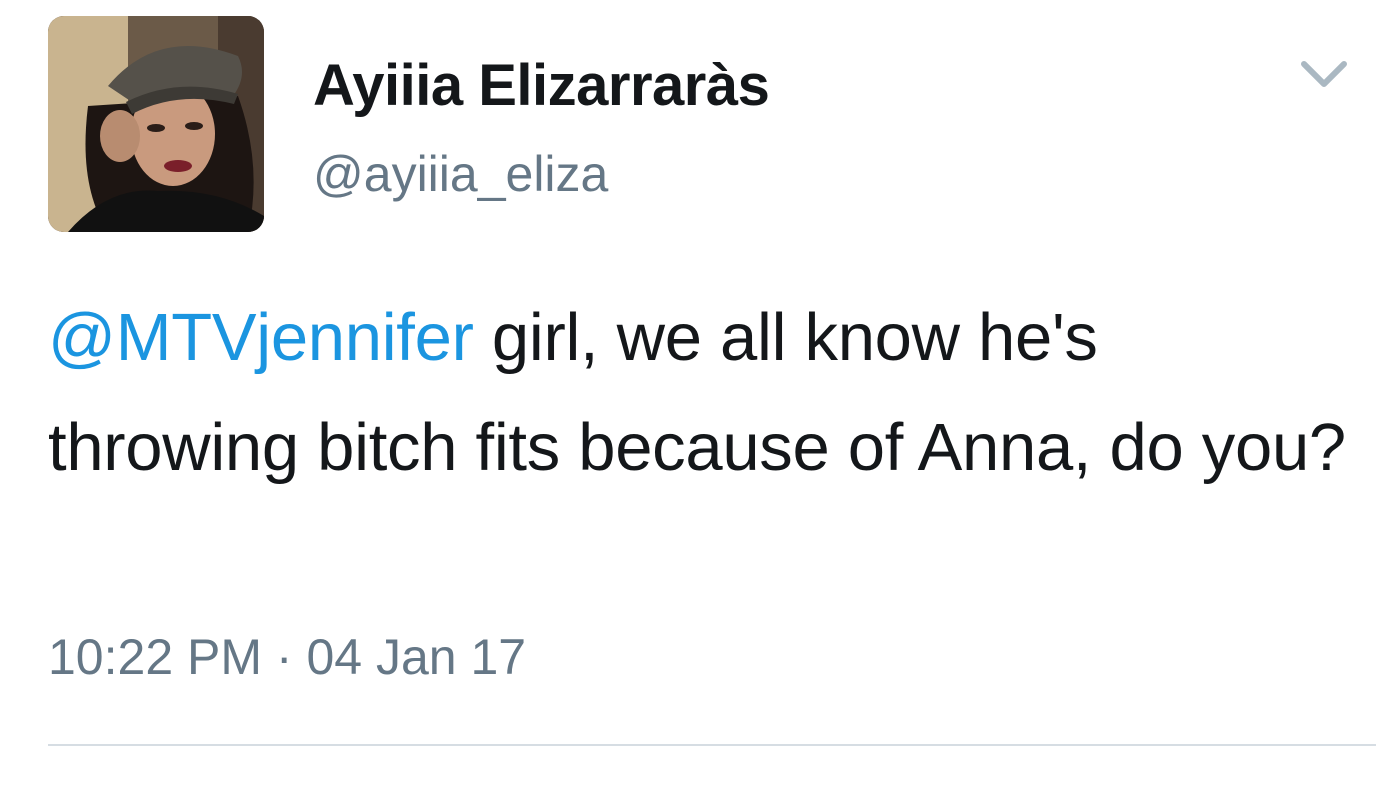  What do you see at coordinates (712, 745) in the screenshot?
I see `divider` at bounding box center [712, 745].